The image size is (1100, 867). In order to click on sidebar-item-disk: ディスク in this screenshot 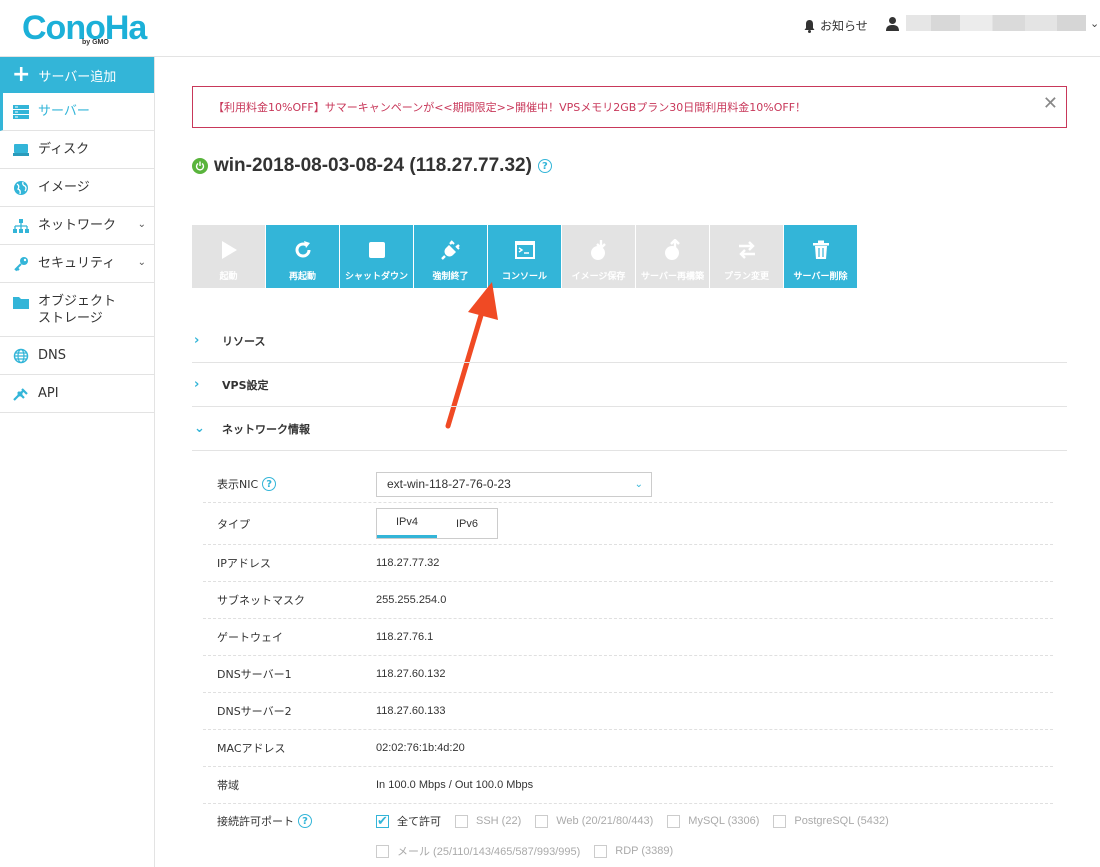, I will do `click(77, 150)`.